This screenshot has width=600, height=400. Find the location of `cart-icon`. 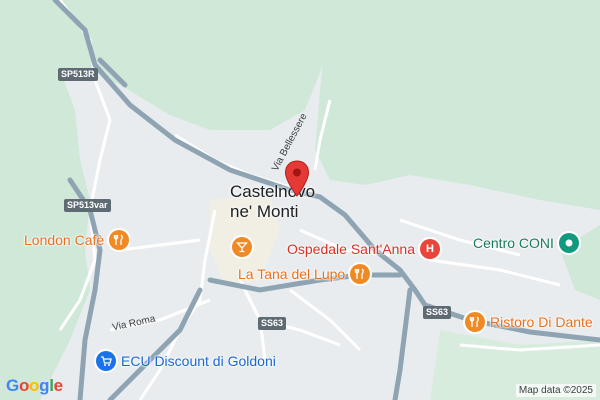

cart-icon is located at coordinates (106, 361).